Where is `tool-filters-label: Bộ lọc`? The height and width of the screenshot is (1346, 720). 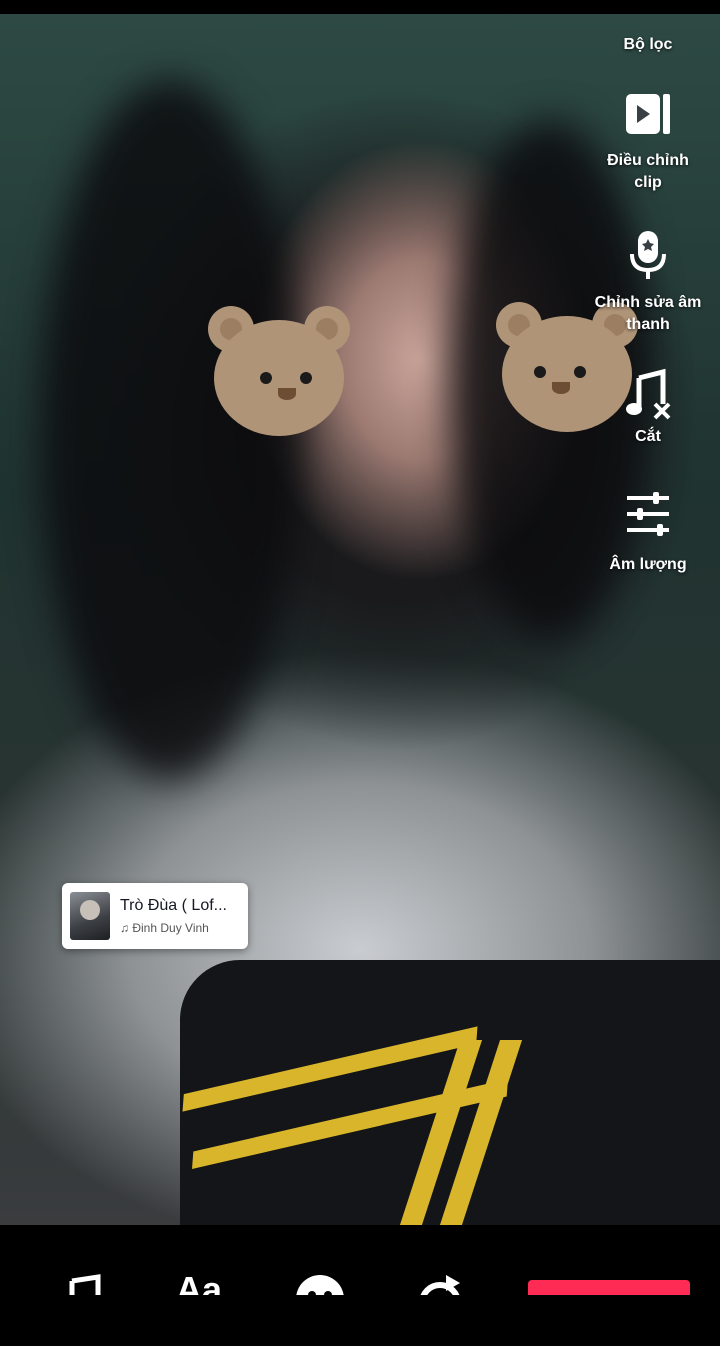 tool-filters-label: Bộ lọc is located at coordinates (648, 44).